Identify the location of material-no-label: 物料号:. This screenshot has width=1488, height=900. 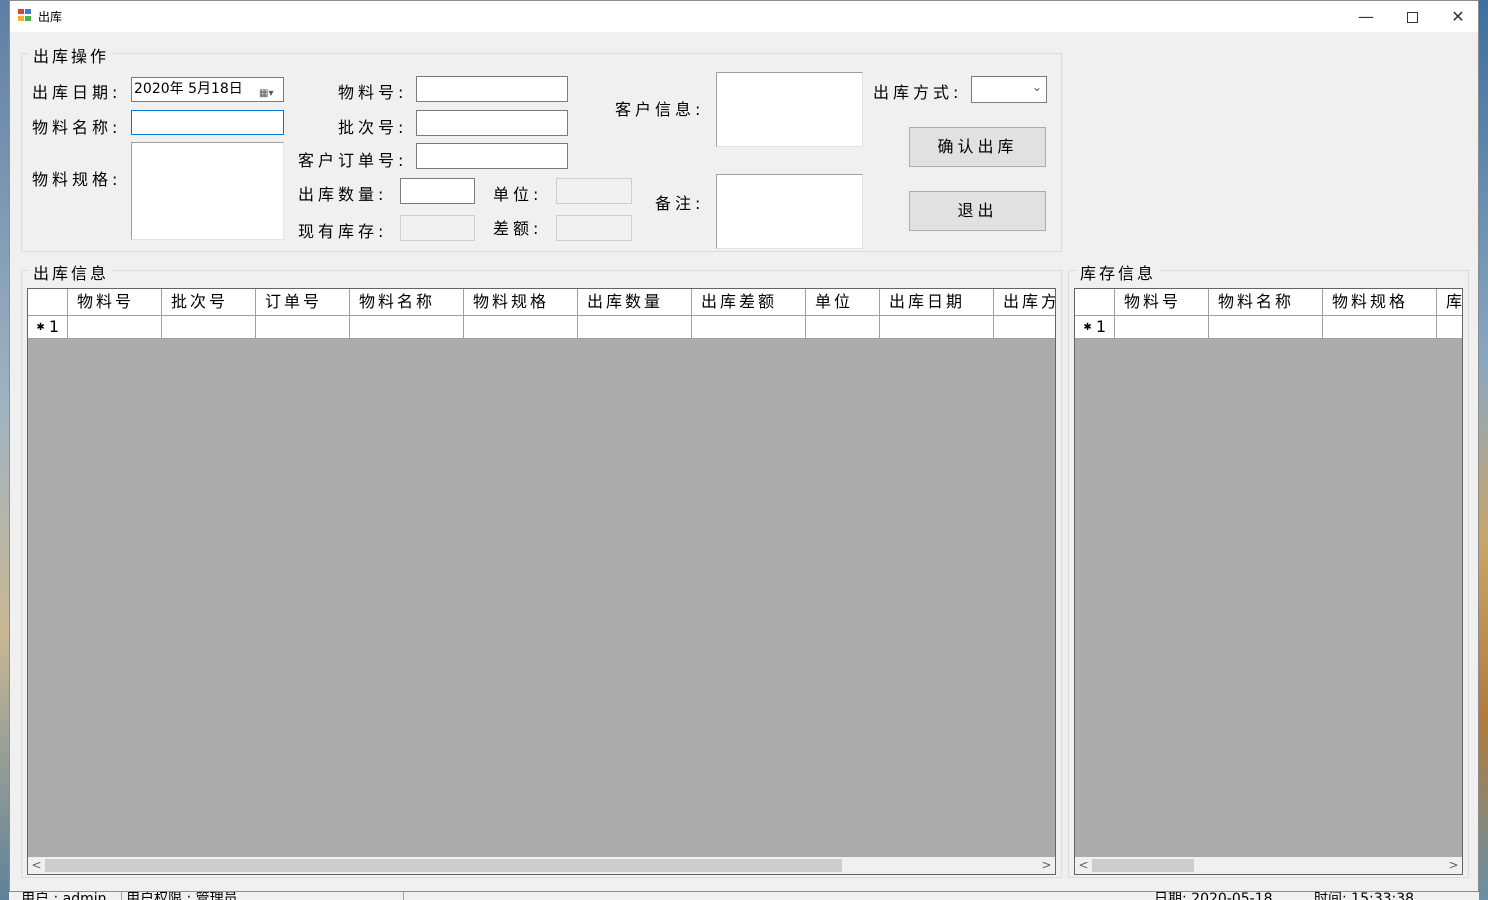
(373, 92).